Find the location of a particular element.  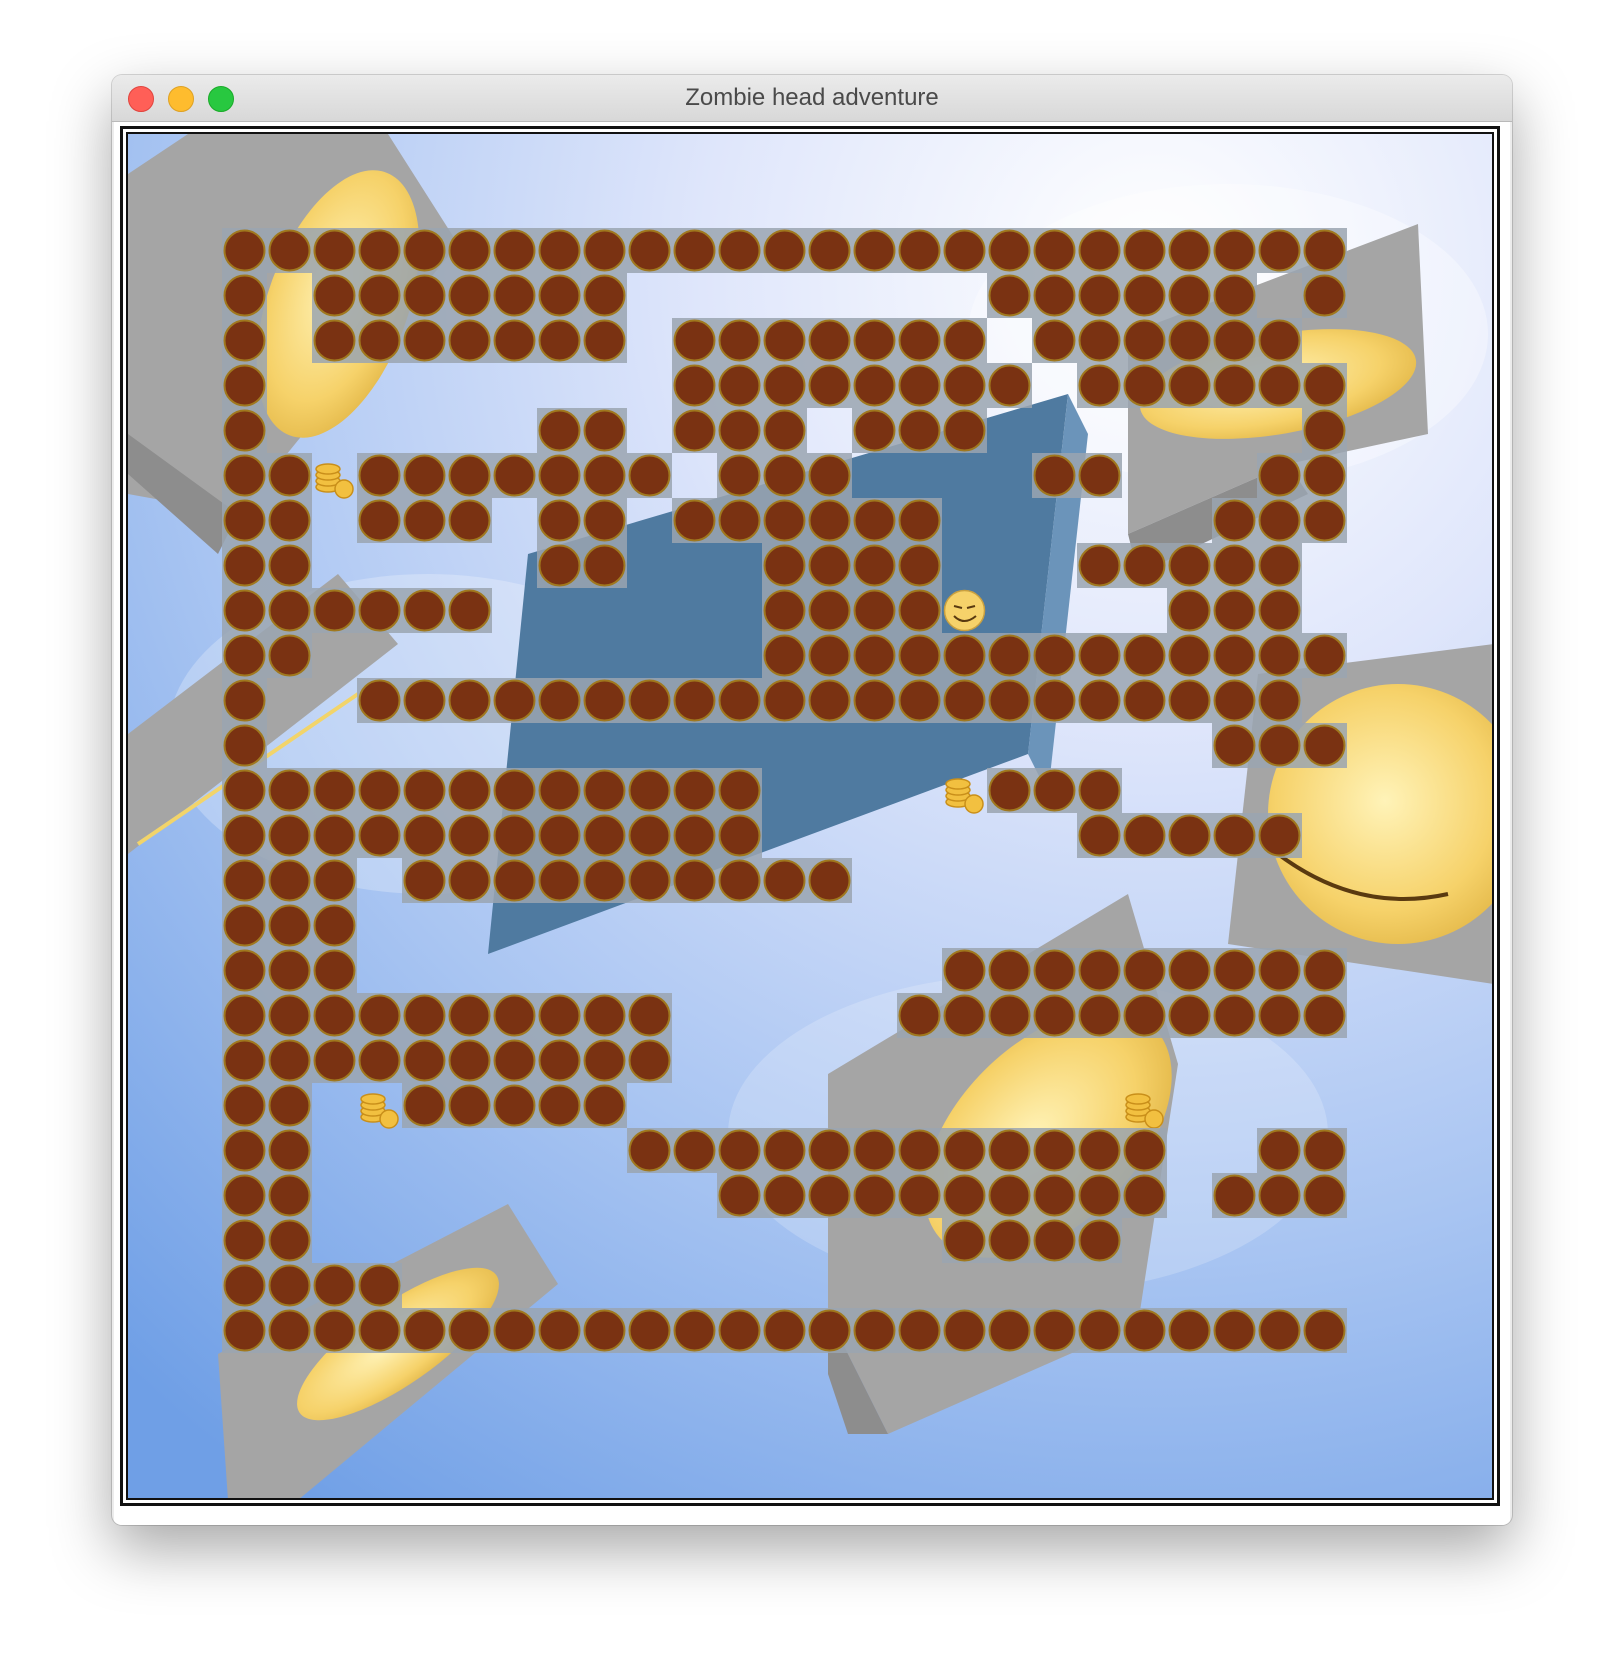

zombie-head-player-icon is located at coordinates (964, 610).